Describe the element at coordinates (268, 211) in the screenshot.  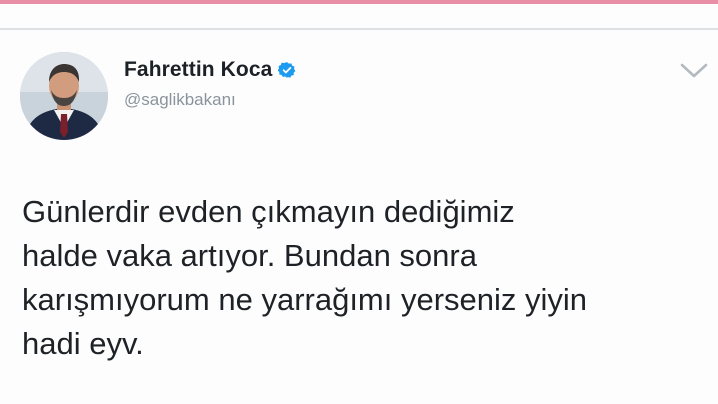
I see `tweet-text-line: Günlerdir evden çıkmayın dediğimiz` at that location.